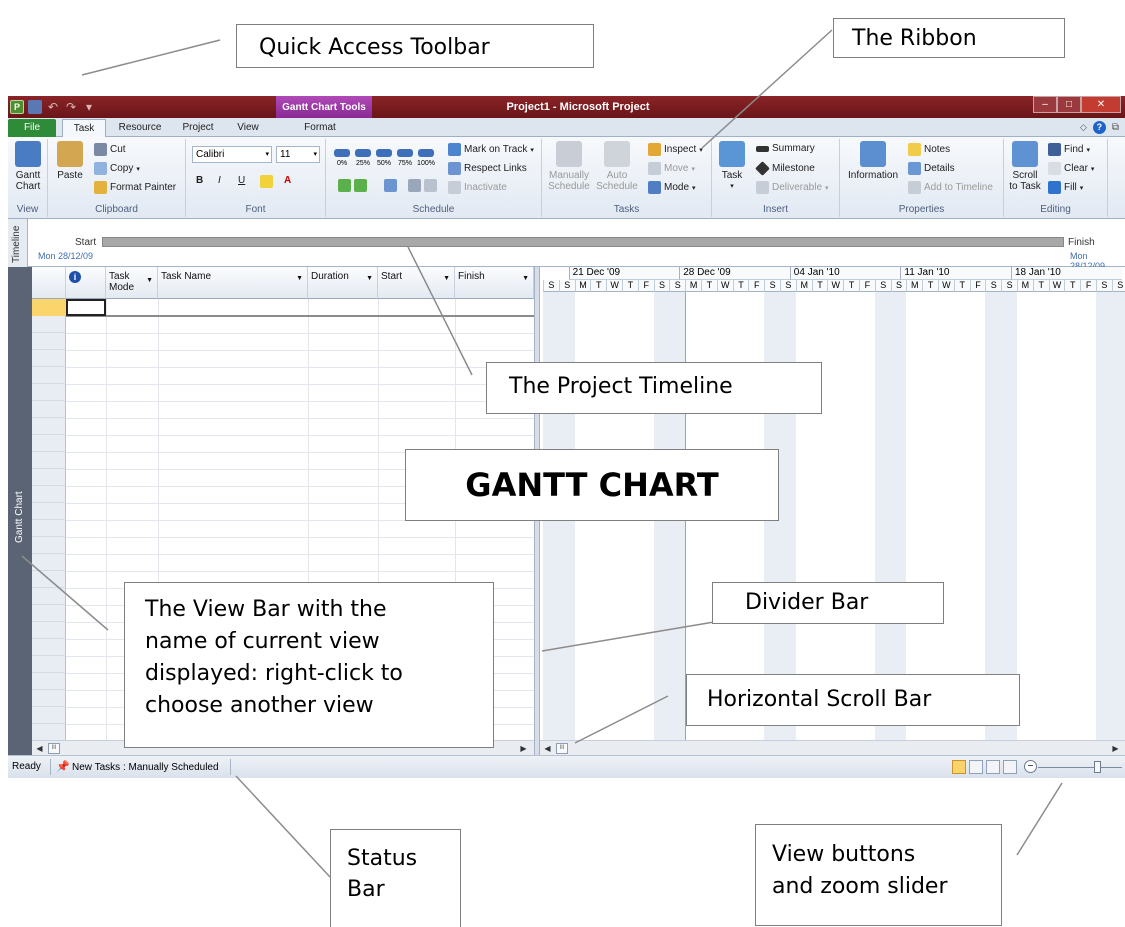 Image resolution: width=1125 pixels, height=927 pixels. What do you see at coordinates (1030, 766) in the screenshot?
I see `zoom-out-icon: −` at bounding box center [1030, 766].